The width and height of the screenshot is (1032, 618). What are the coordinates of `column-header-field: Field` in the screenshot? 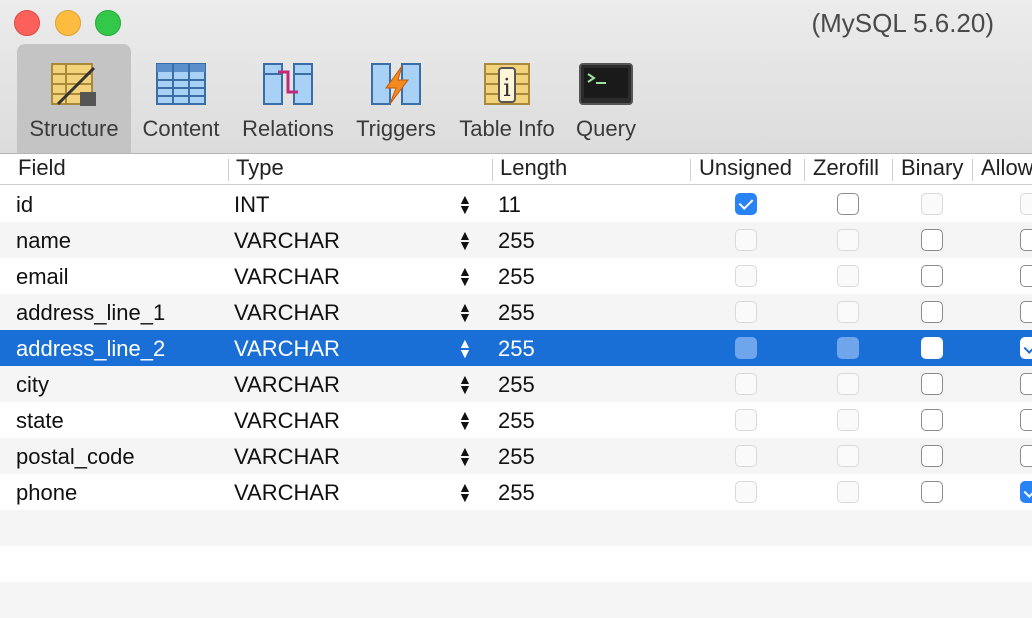 It's located at (42, 168).